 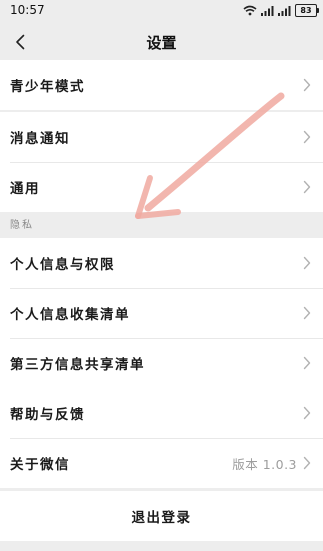 I want to click on about-right: 版本 1.0.3, so click(x=271, y=463).